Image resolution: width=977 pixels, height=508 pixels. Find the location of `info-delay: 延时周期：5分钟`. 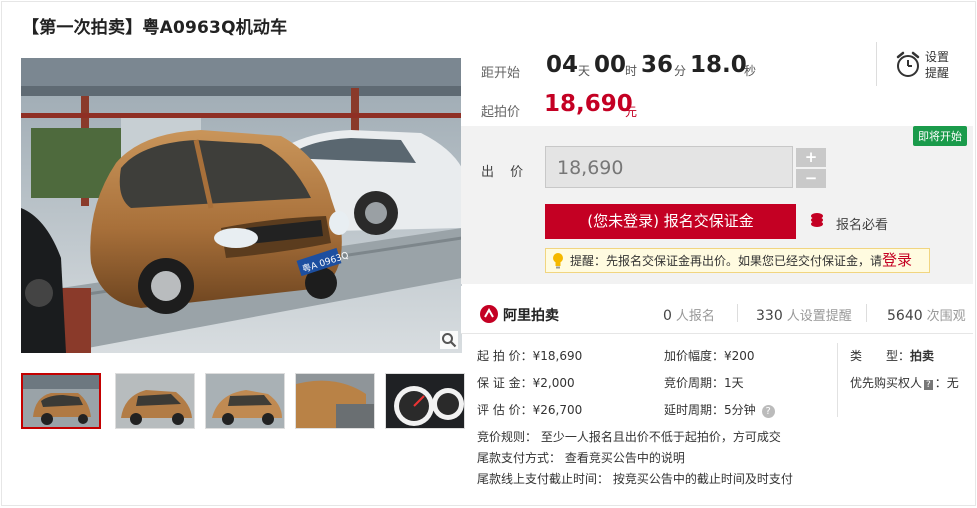

info-delay: 延时周期：5分钟 is located at coordinates (710, 410).